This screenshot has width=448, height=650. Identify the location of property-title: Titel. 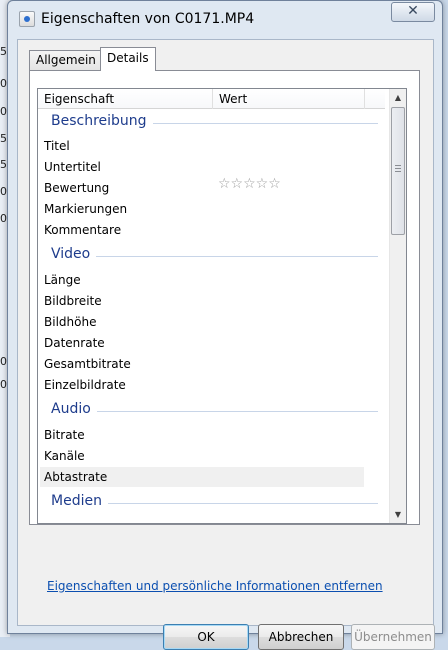
(57, 146).